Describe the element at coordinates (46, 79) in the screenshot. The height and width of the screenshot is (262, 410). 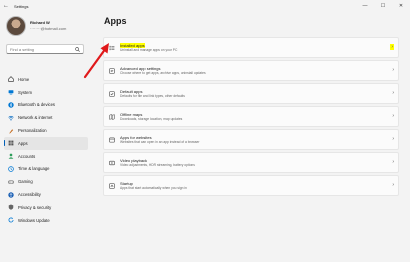
I see `sidebar-item-home: Home` at that location.